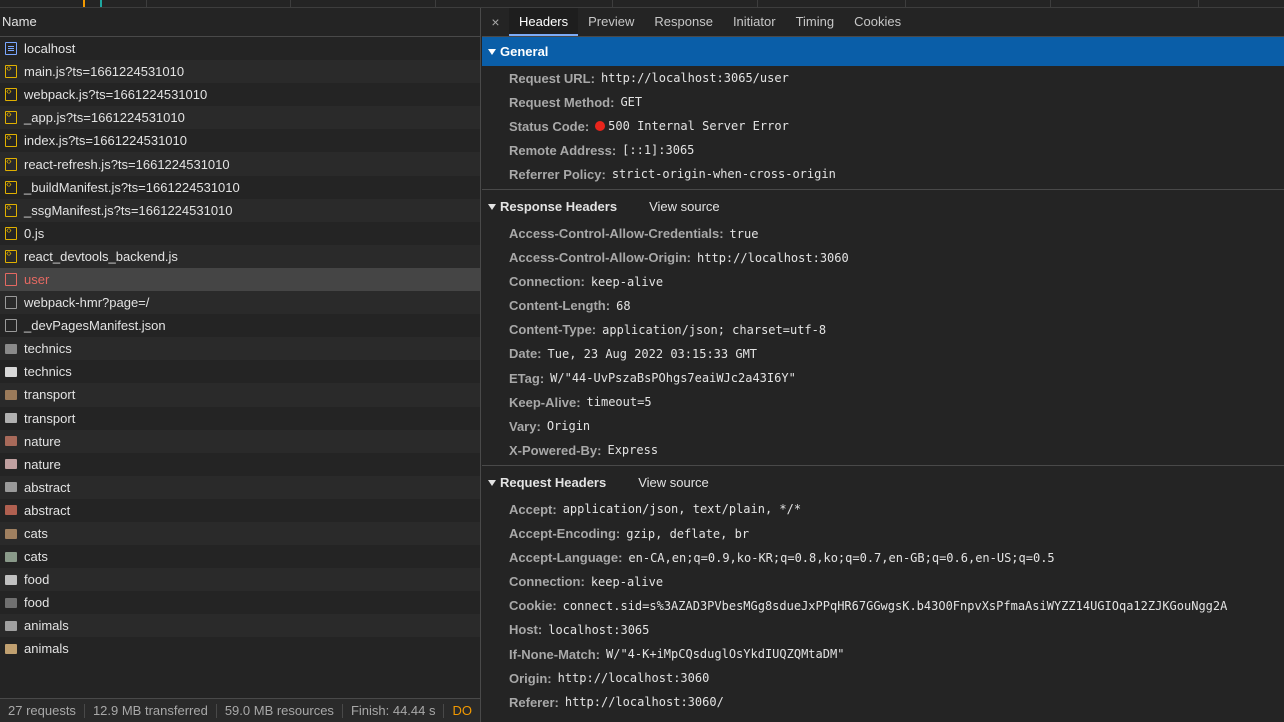  I want to click on header-value: application/json; charset=utf-8, so click(714, 330).